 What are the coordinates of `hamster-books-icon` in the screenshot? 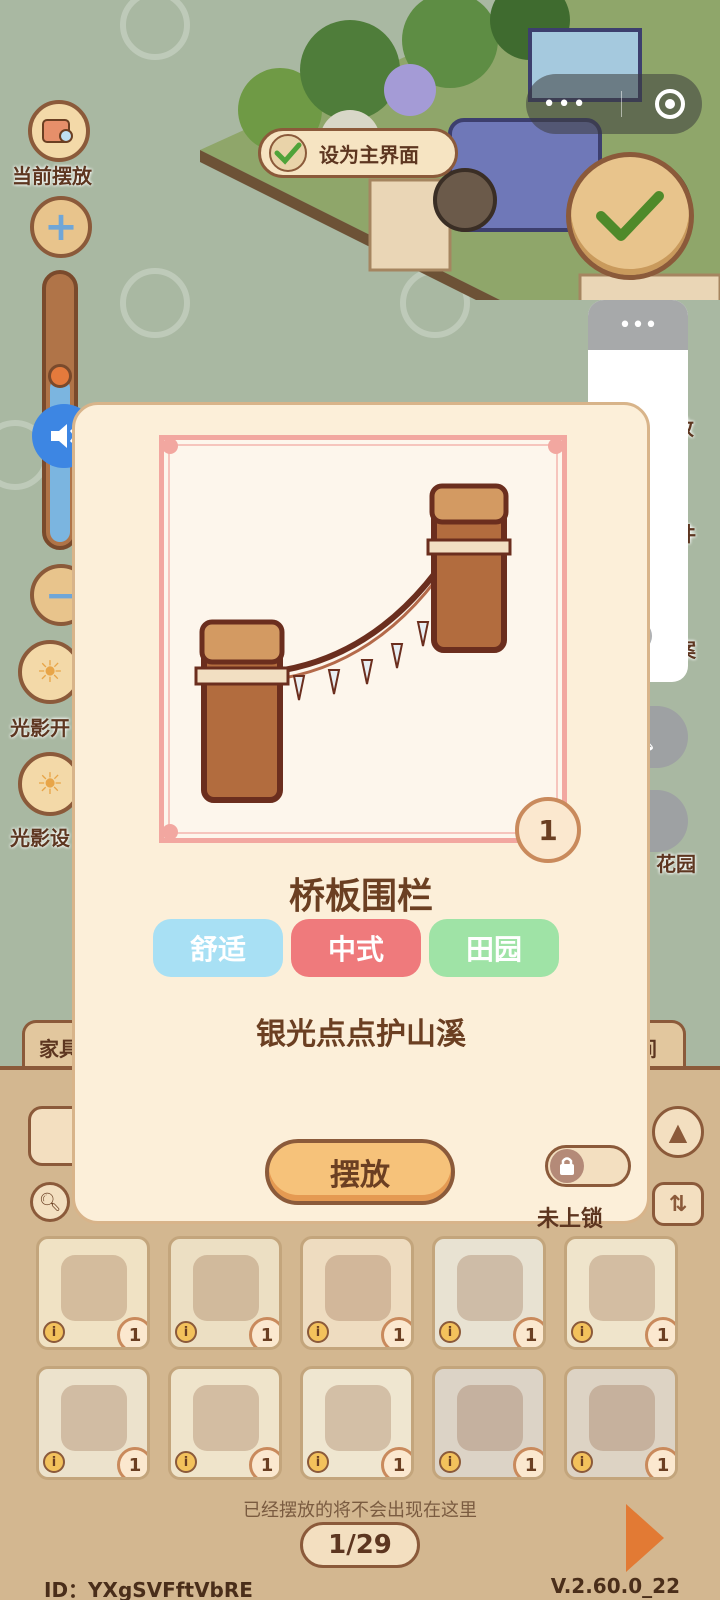 It's located at (358, 1288).